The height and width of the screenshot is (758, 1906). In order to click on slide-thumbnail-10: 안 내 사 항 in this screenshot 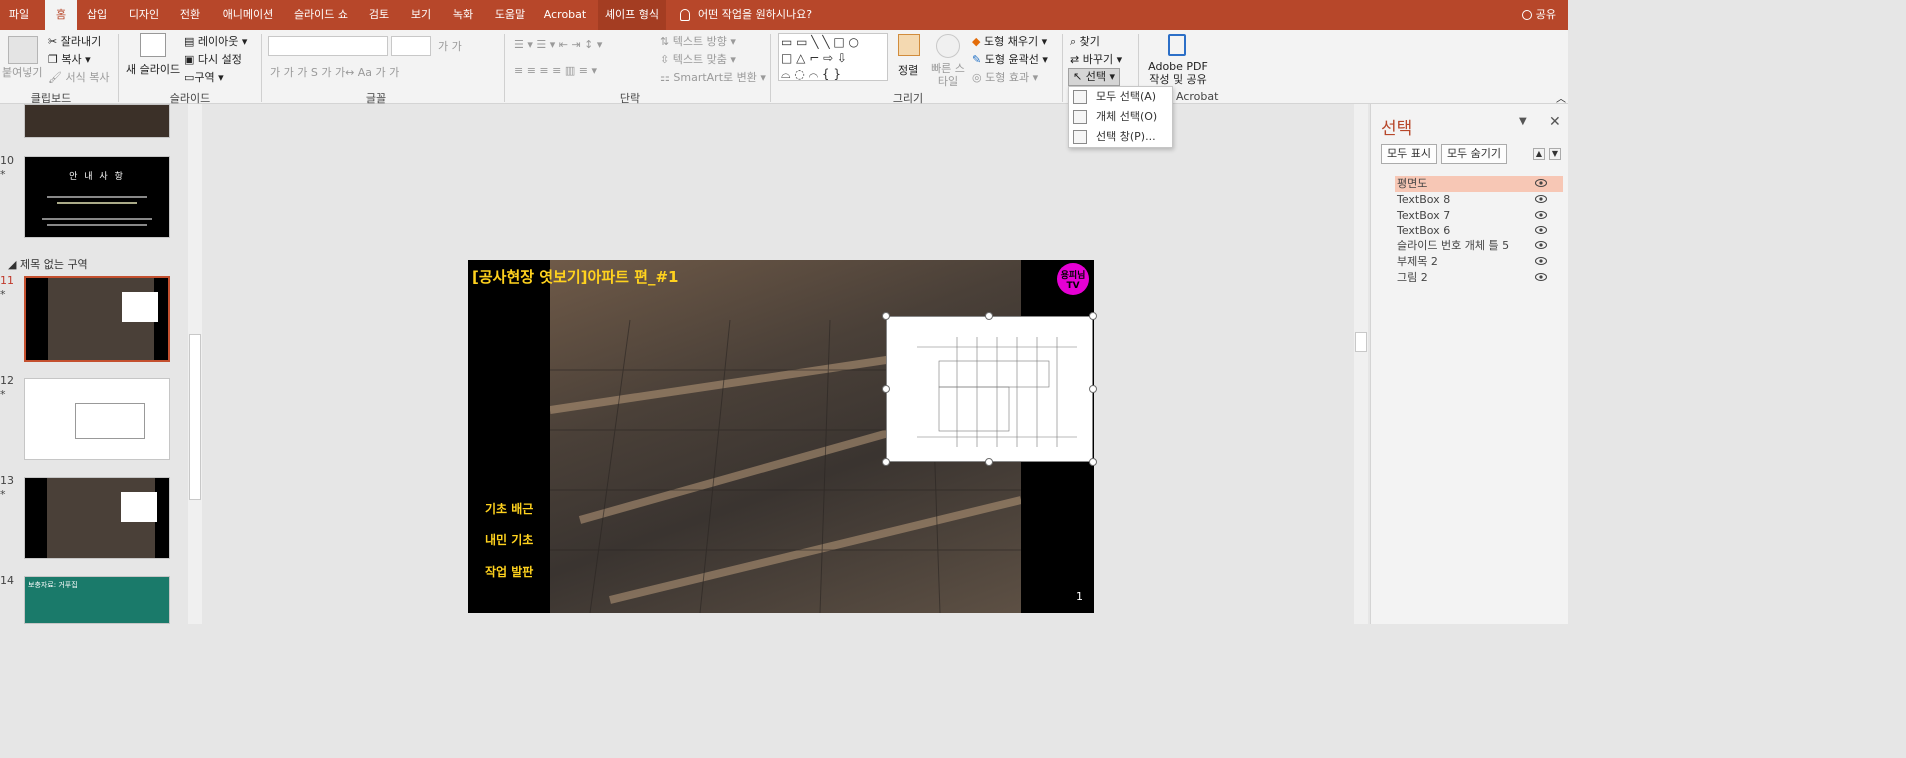, I will do `click(97, 197)`.